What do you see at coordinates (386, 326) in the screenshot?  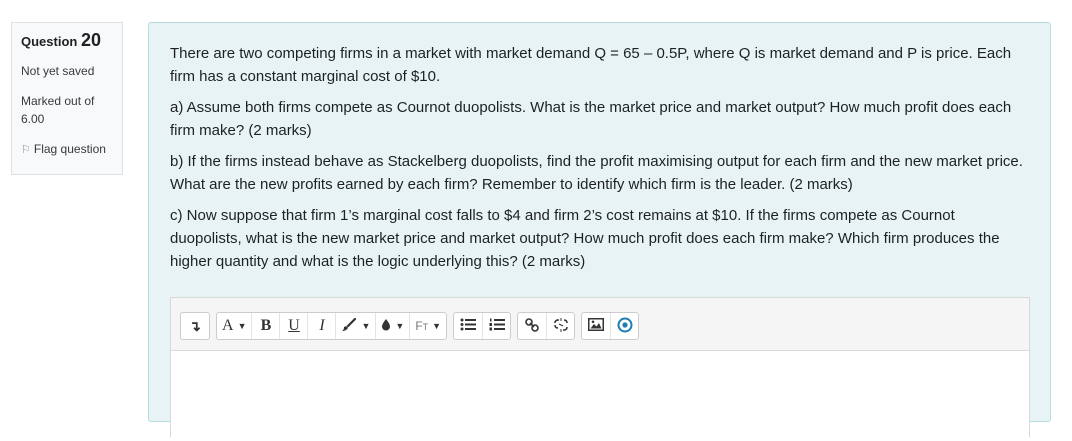 I see `ink-drop-icon` at bounding box center [386, 326].